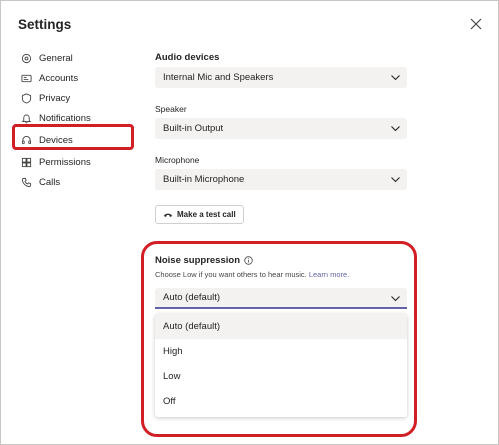 This screenshot has width=499, height=445. I want to click on speaker-dropdown: Built-in Output, so click(281, 128).